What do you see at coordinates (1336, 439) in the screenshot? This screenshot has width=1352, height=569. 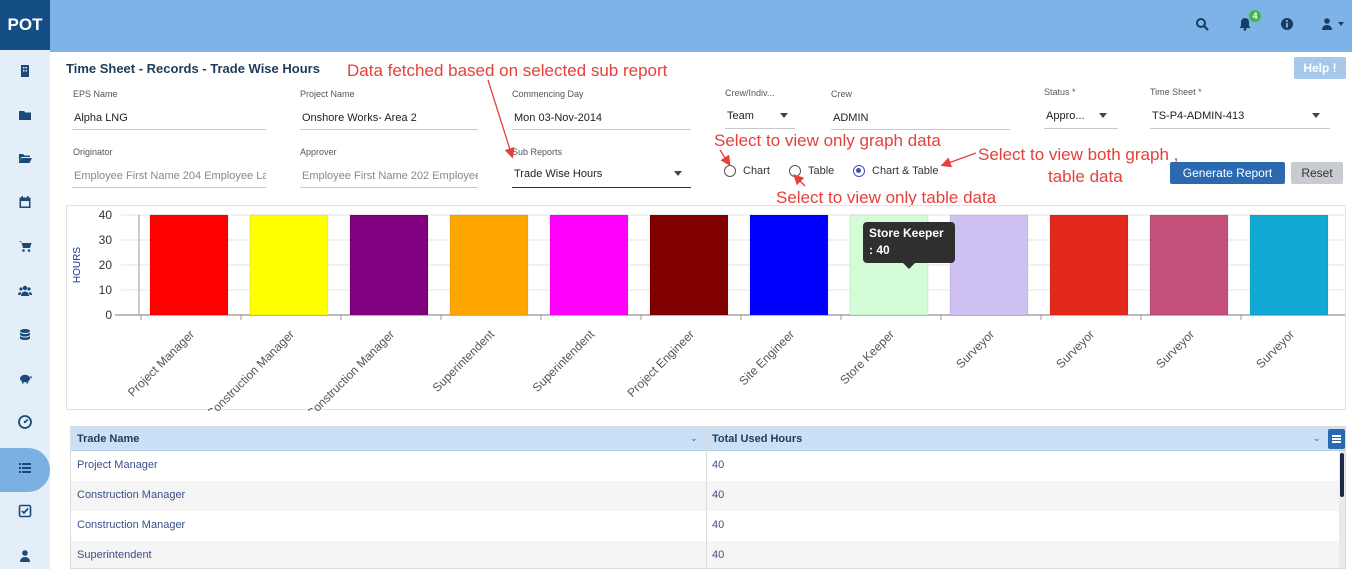 I see `grid-menu-button` at bounding box center [1336, 439].